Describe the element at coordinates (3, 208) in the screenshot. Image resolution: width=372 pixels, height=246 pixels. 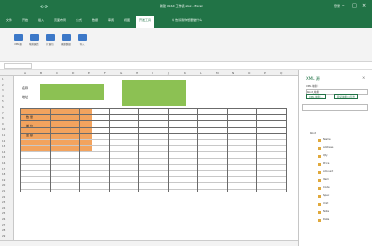
I see `row-header: 24` at that location.